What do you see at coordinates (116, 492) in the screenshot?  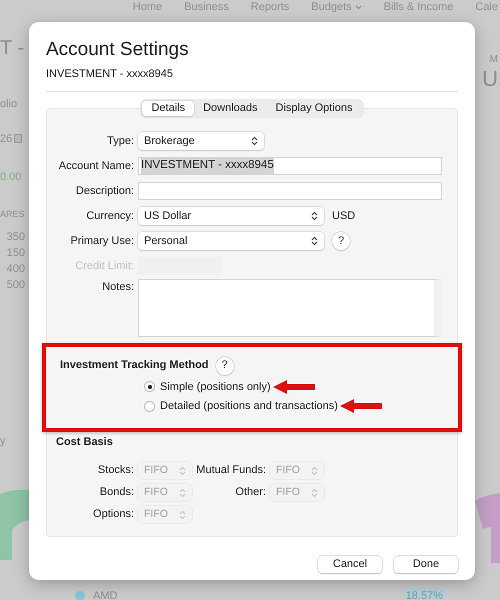 I see `cost-basis-label: Bonds:` at bounding box center [116, 492].